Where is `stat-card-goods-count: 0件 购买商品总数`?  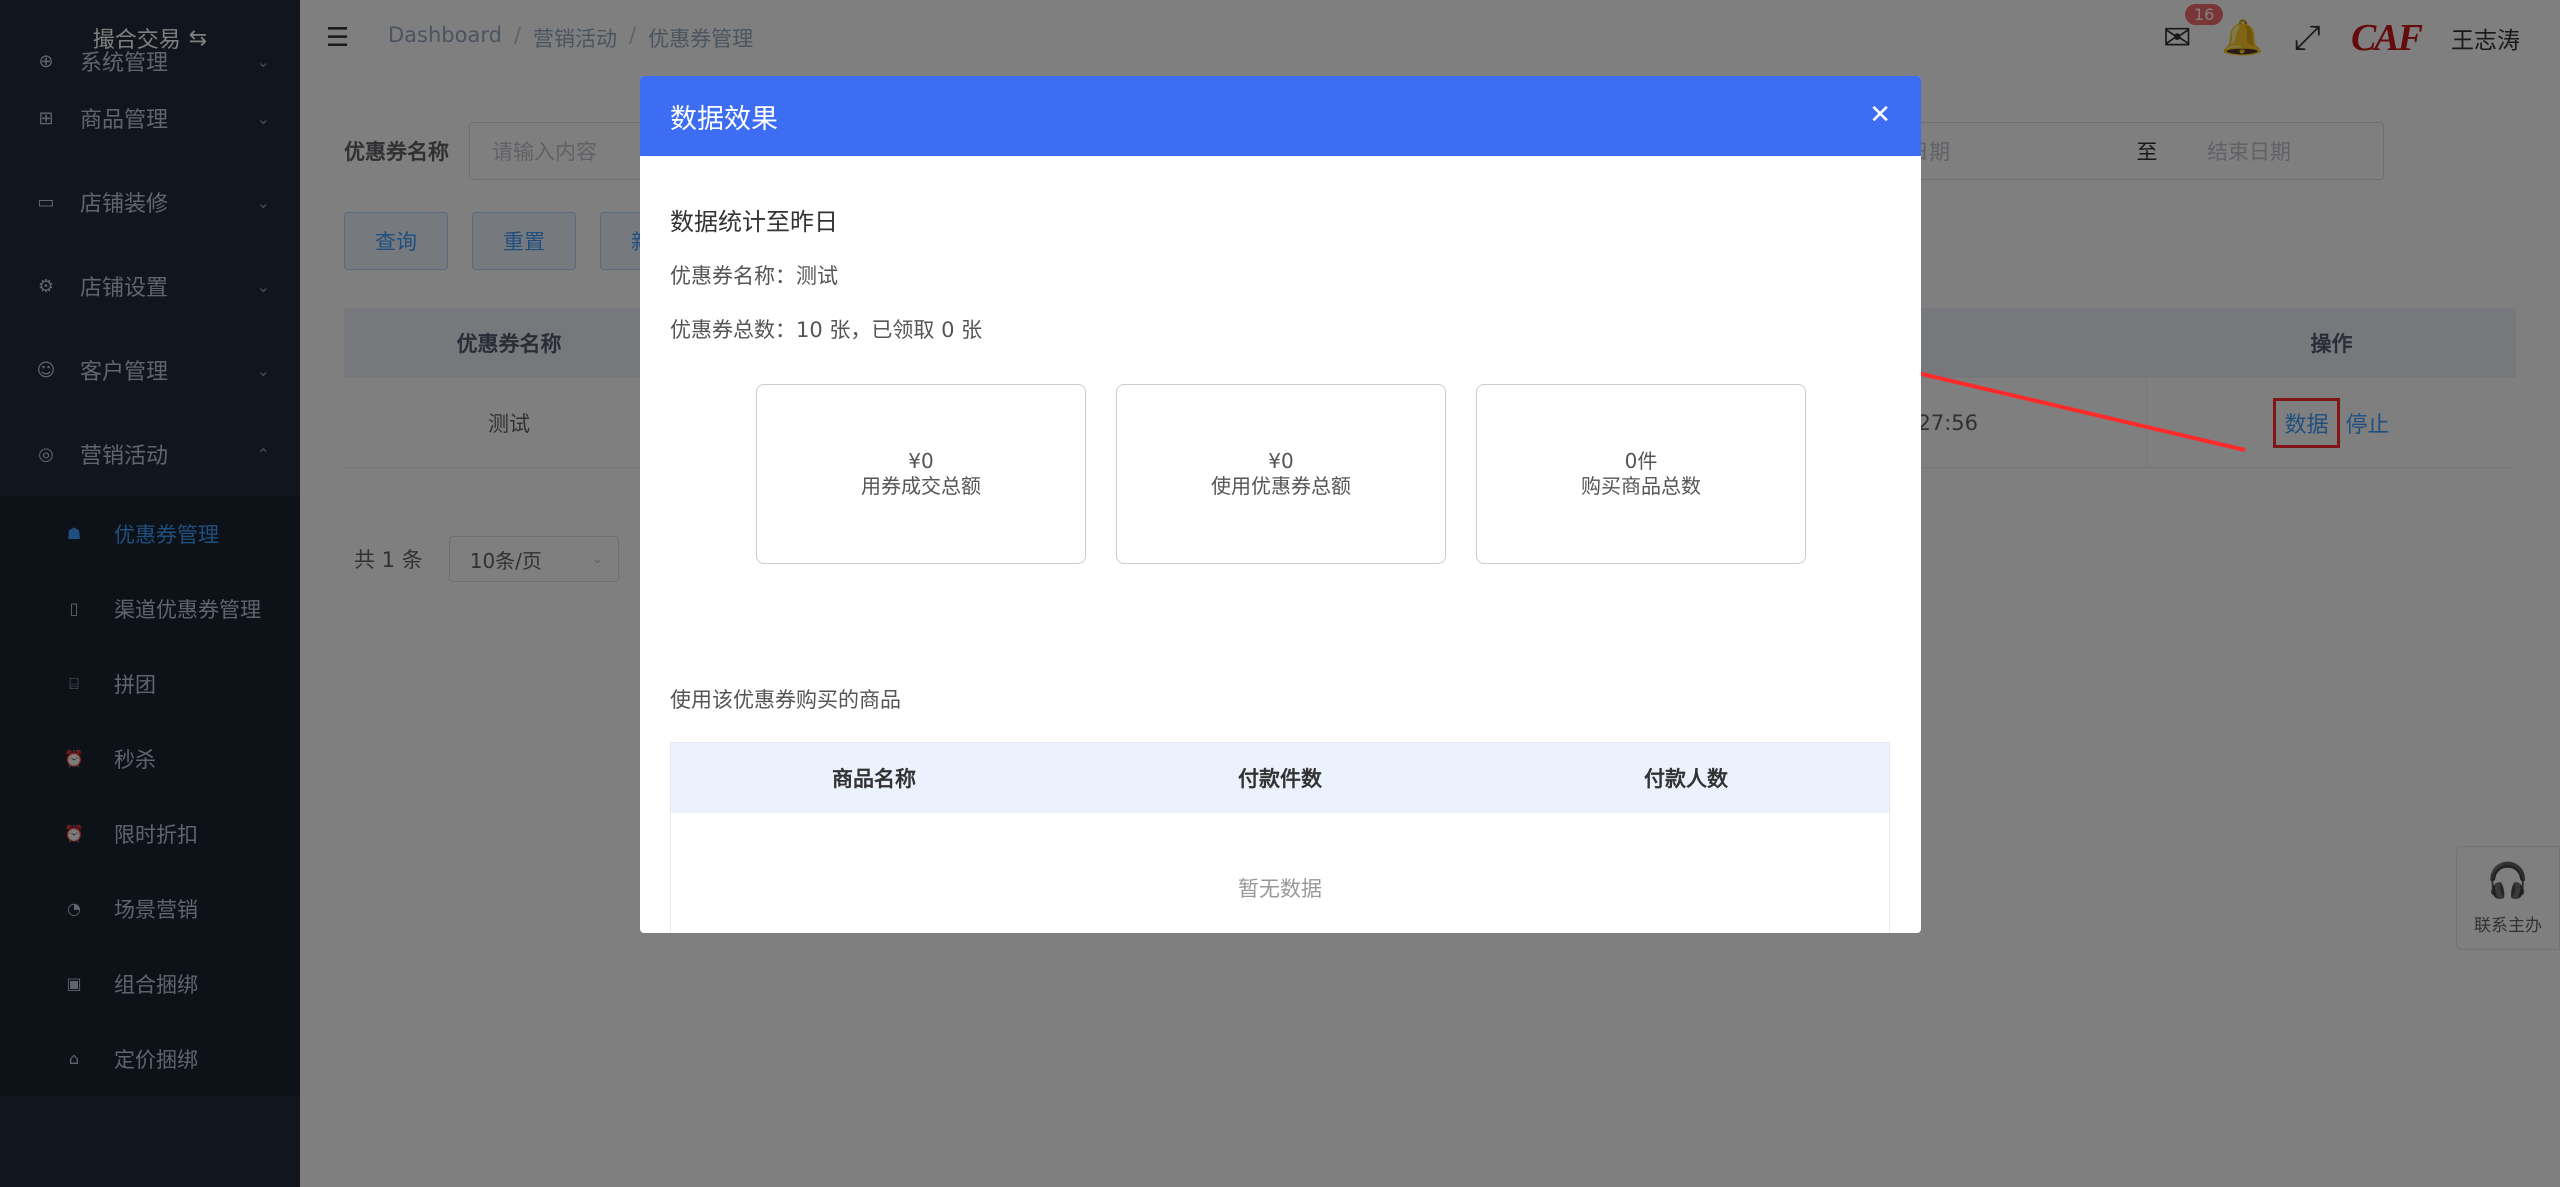 stat-card-goods-count: 0件 购买商品总数 is located at coordinates (1641, 474).